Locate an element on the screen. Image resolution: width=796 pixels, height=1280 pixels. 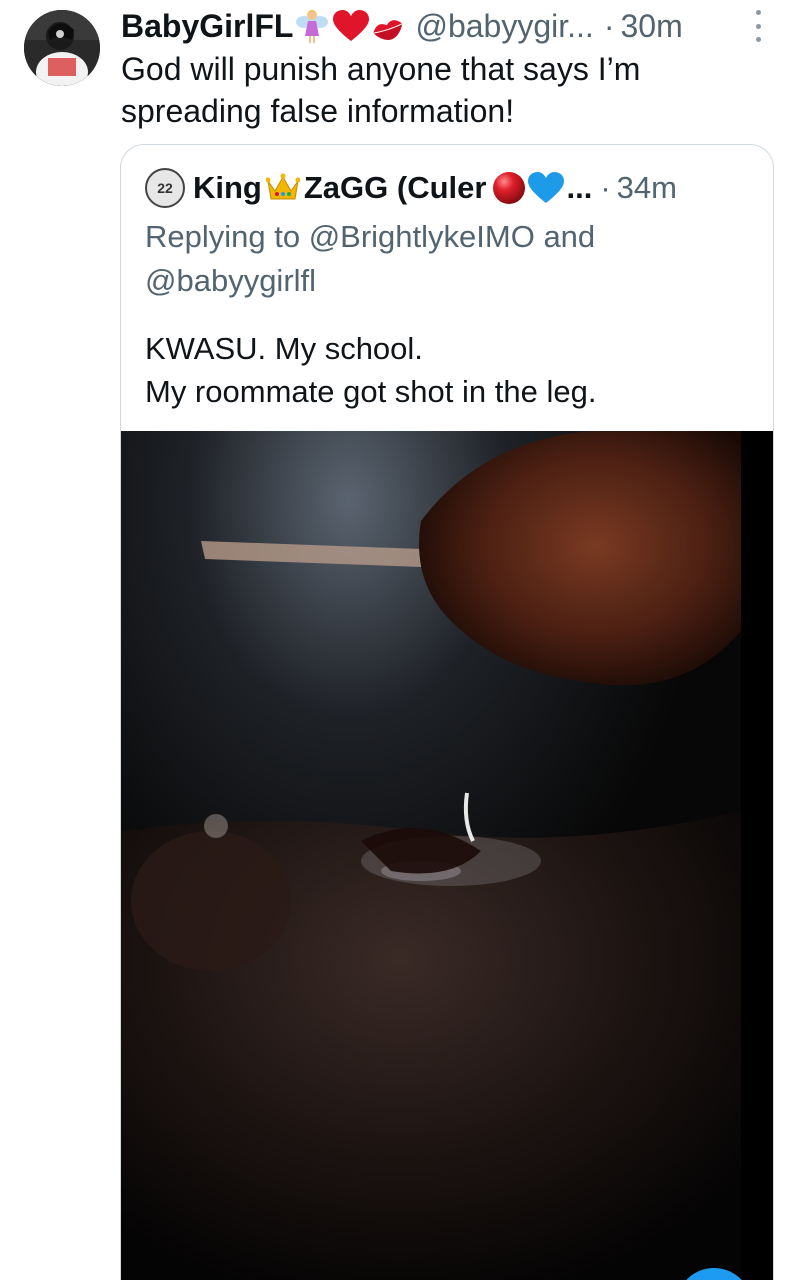
quoted-author-name-part2: ZaGG (Culer is located at coordinates (395, 188).